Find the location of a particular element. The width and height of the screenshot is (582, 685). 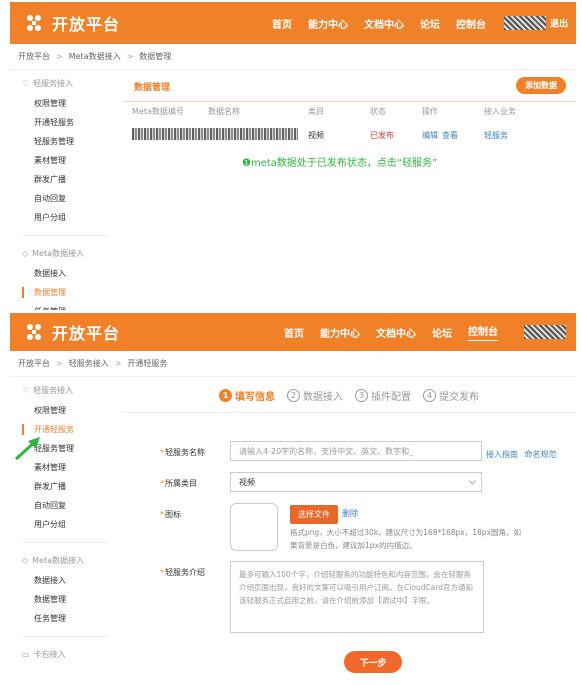

choose-file-button: 选择文件 is located at coordinates (314, 514).